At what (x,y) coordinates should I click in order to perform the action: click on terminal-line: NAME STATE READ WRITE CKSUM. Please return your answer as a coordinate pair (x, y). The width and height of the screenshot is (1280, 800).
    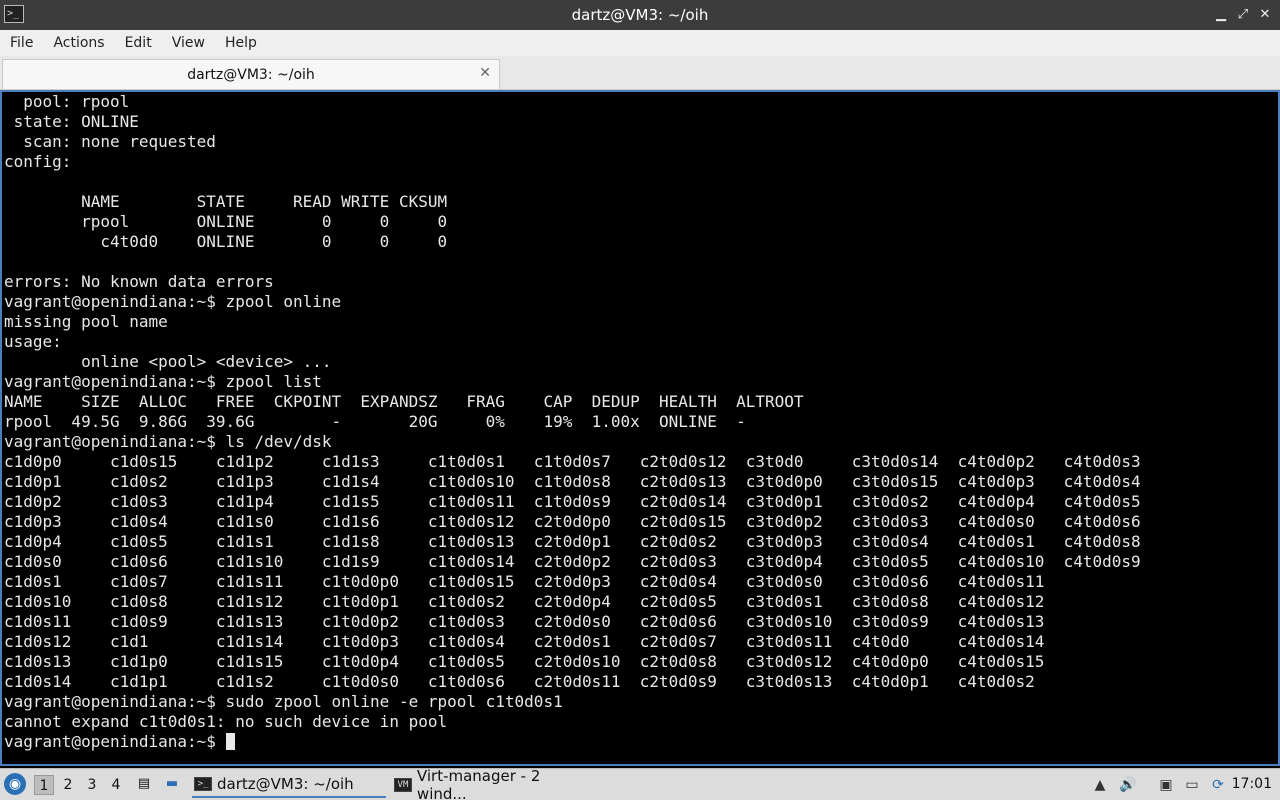
    Looking at the image, I should click on (226, 201).